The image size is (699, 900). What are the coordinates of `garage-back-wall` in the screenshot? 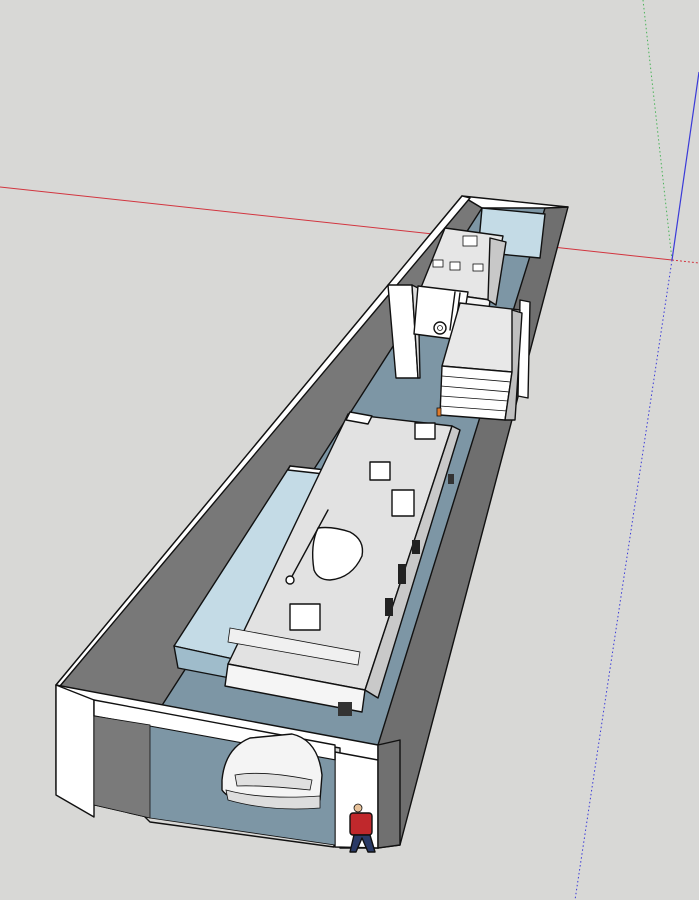 It's located at (515, 202).